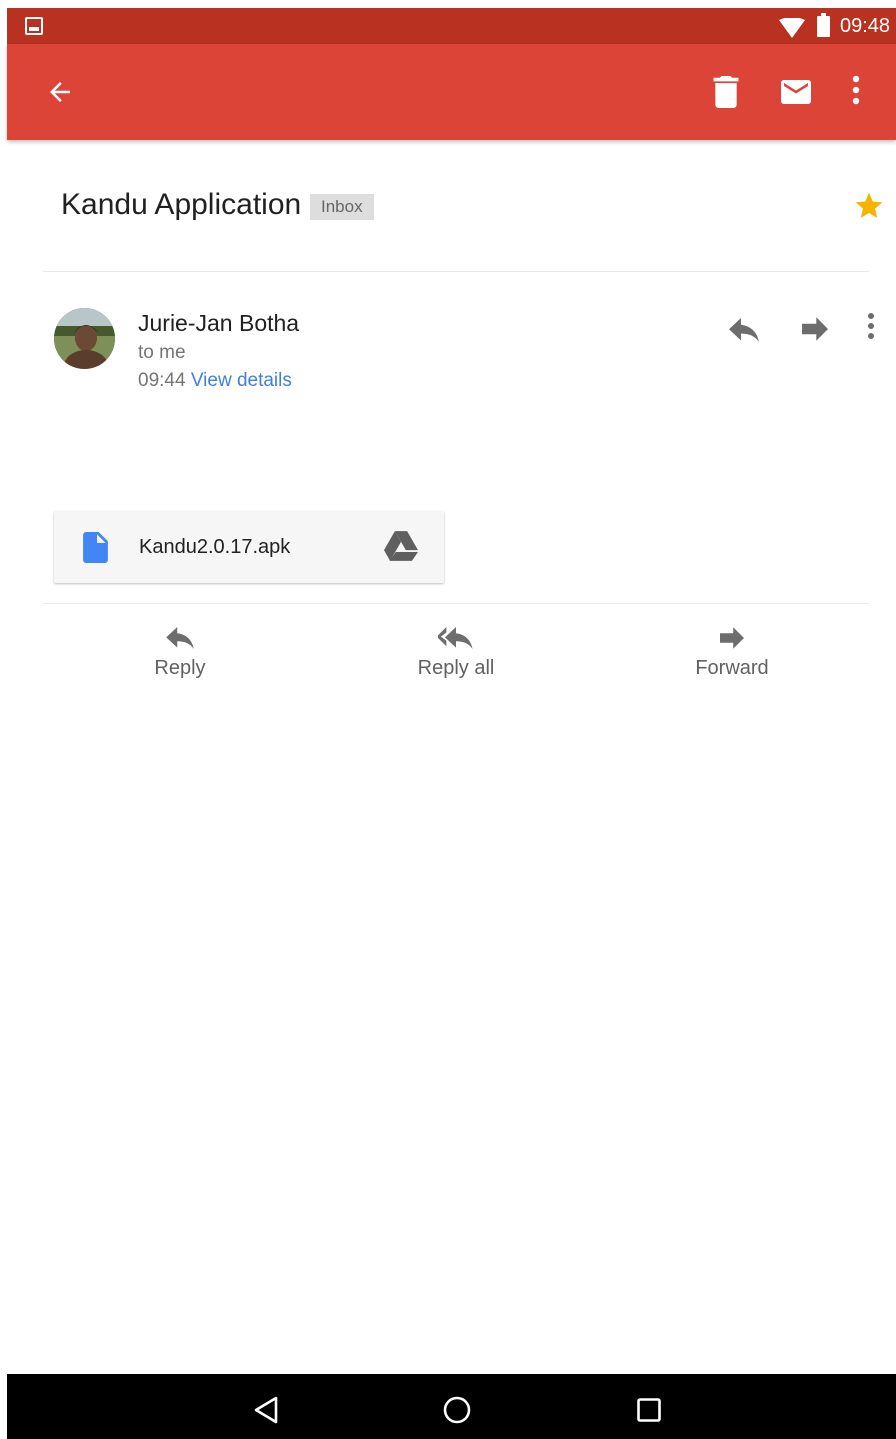 This screenshot has height=1439, width=896. What do you see at coordinates (451, 353) in the screenshot?
I see `sender-row: Jurie-Jan Botha to me 09:44 View details` at bounding box center [451, 353].